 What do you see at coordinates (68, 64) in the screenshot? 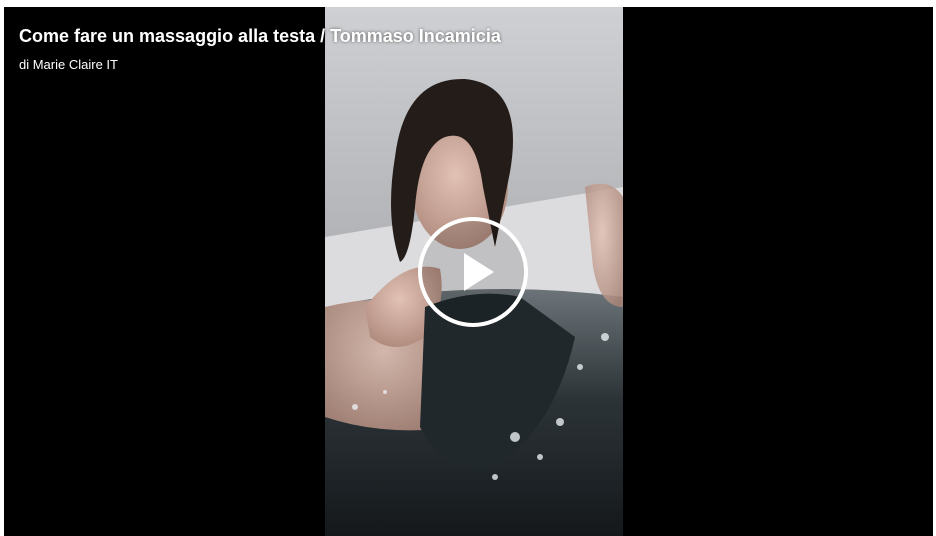
I see `video-byline: di Marie Claire IT` at bounding box center [68, 64].